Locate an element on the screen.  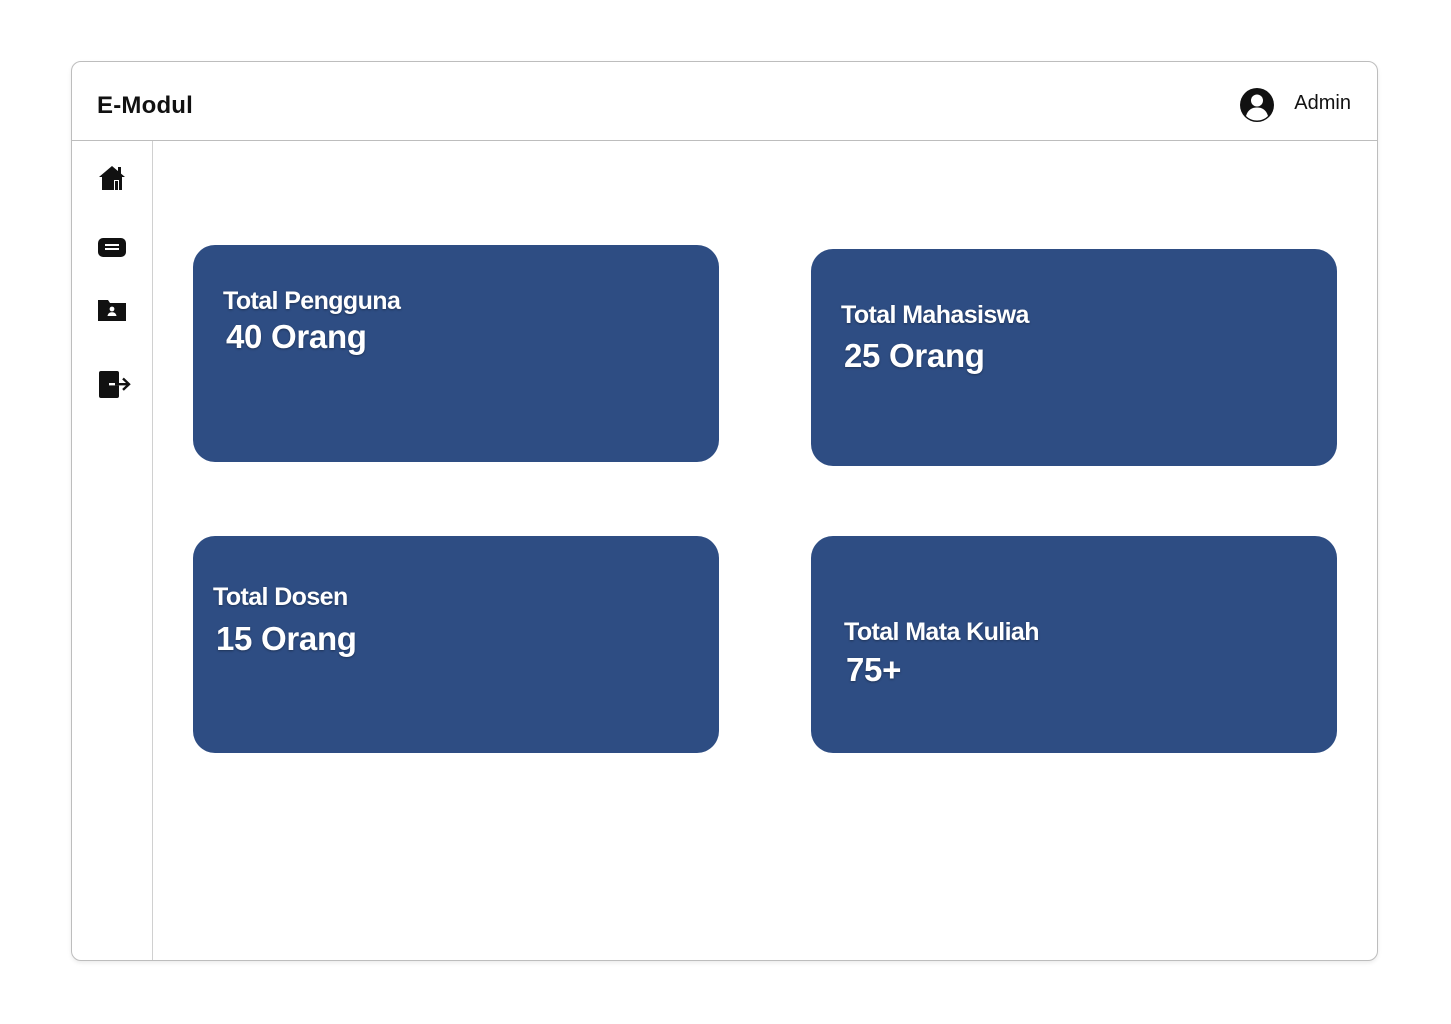
stat-card-total-mahasiswa: Total Mahasiswa 25 Orang is located at coordinates (1074, 357).